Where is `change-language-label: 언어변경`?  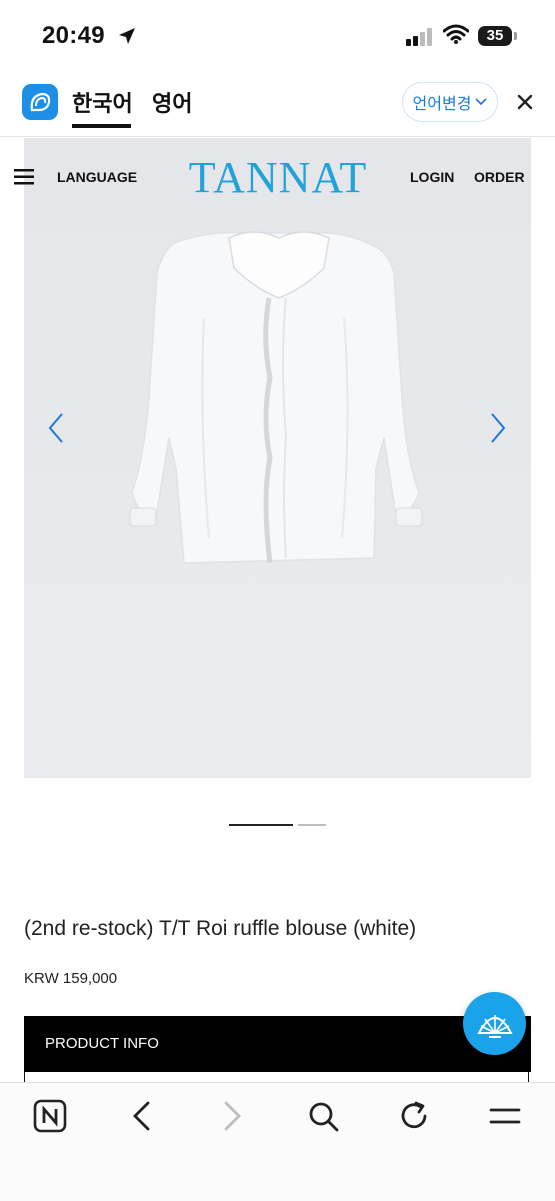 change-language-label: 언어변경 is located at coordinates (442, 104).